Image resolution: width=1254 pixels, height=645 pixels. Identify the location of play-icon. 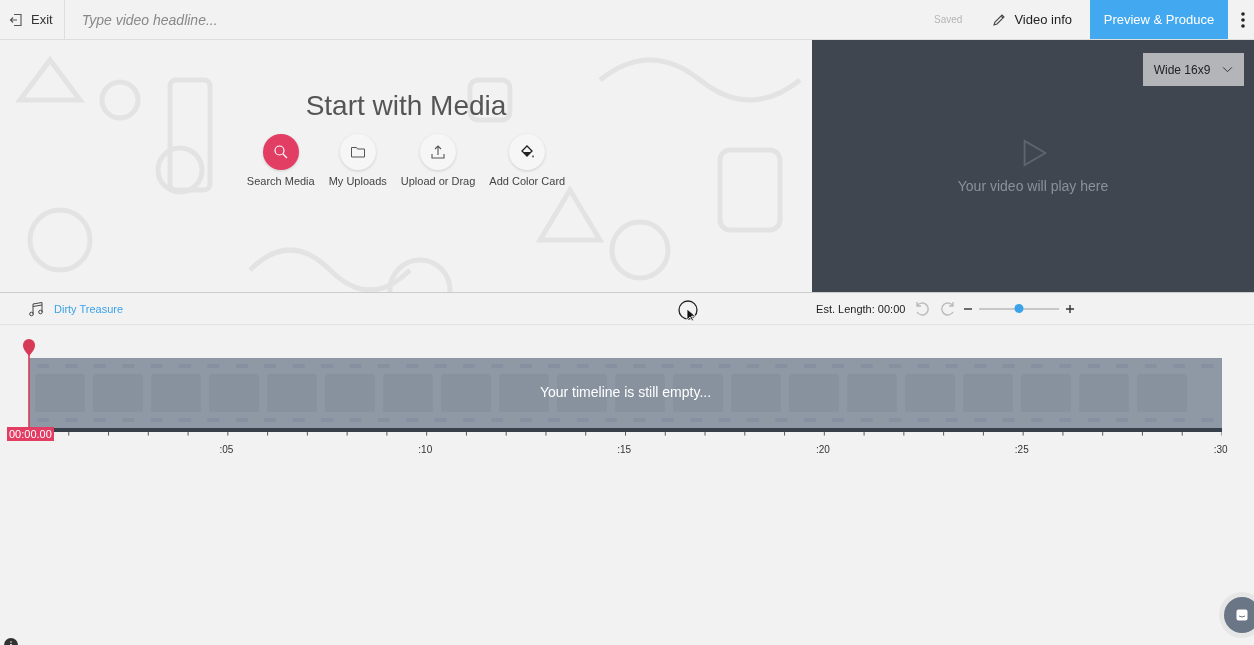
(1035, 153).